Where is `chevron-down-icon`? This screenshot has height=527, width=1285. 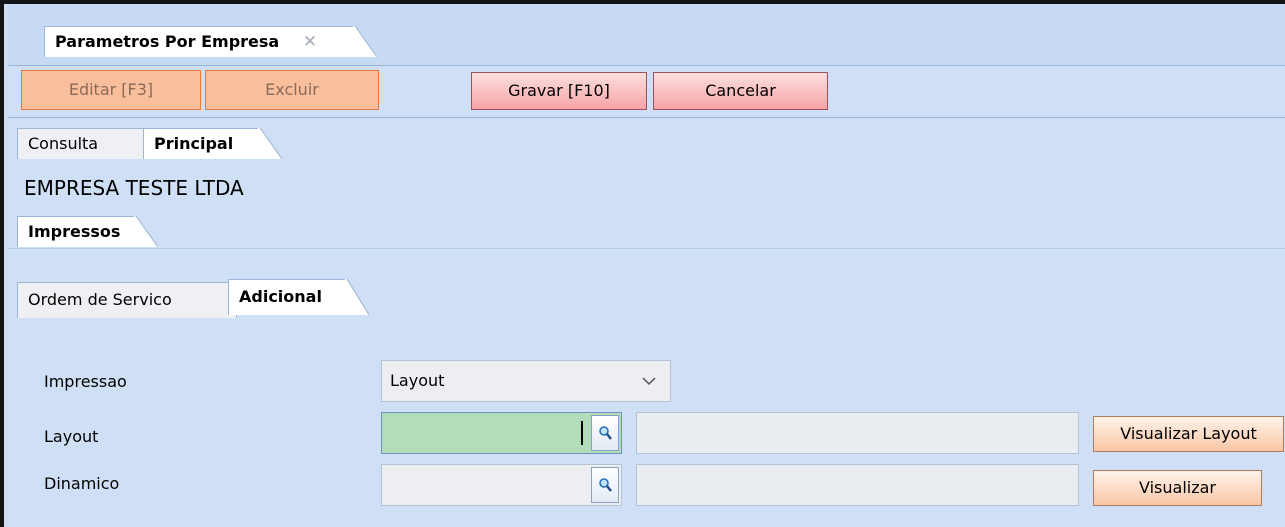 chevron-down-icon is located at coordinates (649, 381).